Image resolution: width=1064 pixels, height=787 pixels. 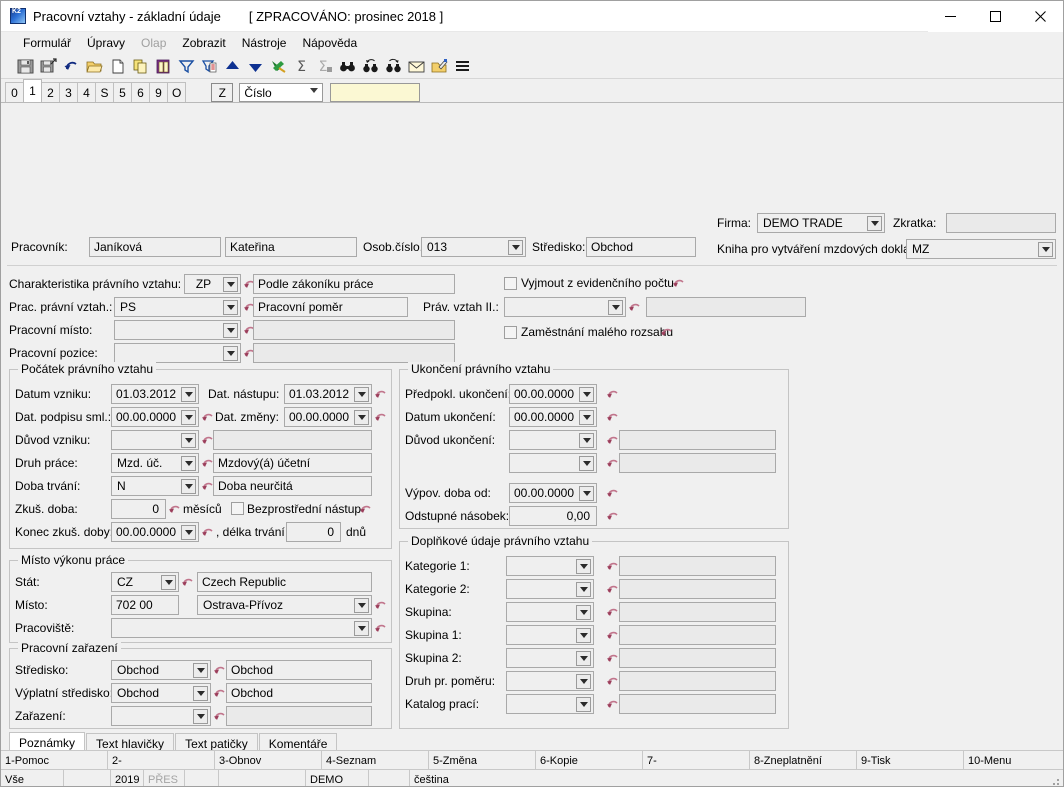 I want to click on doba-trvani-text-field: Doba neurčitá, so click(x=292, y=486).